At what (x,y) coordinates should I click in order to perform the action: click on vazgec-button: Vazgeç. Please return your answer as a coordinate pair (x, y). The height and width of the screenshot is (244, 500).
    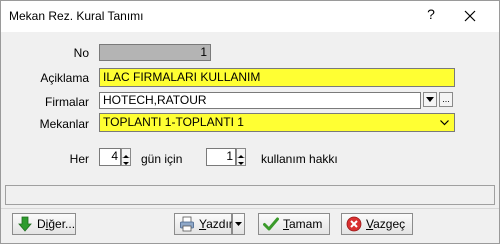
    Looking at the image, I should click on (377, 224).